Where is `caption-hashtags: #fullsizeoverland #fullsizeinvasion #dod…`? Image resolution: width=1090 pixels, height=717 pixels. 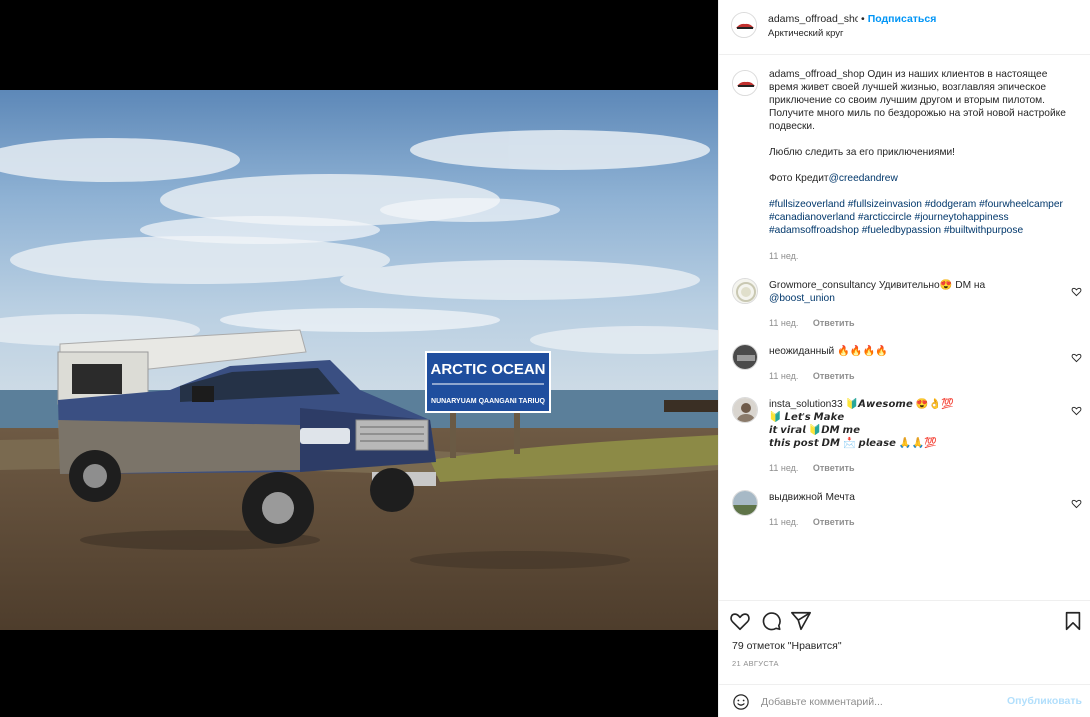 caption-hashtags: #fullsizeoverland #fullsizeinvasion #dod… is located at coordinates (916, 217).